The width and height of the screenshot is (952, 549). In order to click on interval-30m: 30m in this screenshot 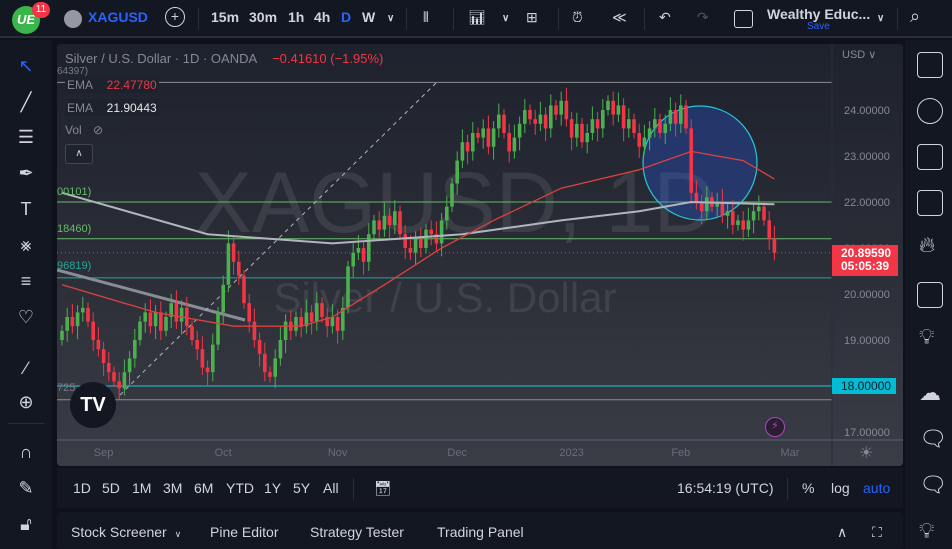, I will do `click(263, 17)`.